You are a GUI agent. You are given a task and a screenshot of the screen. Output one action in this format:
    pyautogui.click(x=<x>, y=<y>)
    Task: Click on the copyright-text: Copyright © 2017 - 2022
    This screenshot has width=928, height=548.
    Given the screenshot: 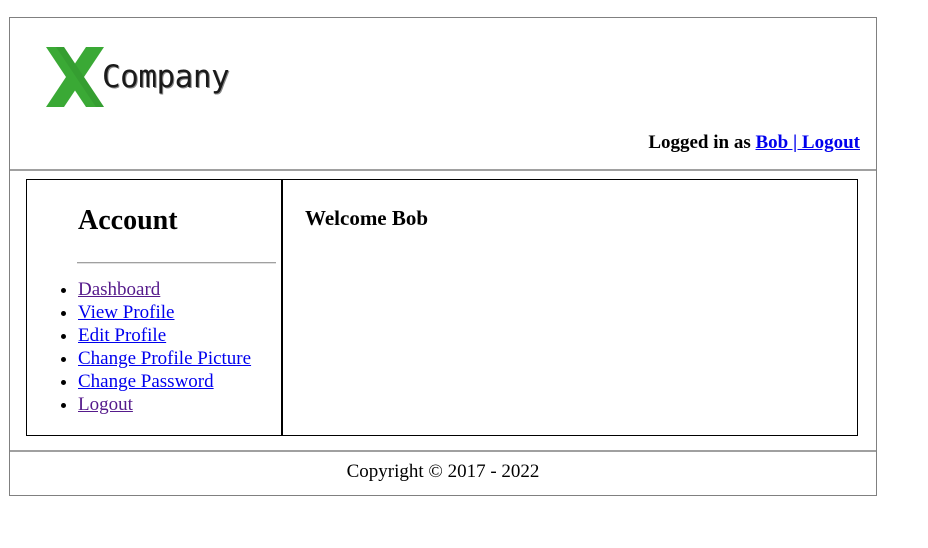 What is the action you would take?
    pyautogui.click(x=443, y=471)
    